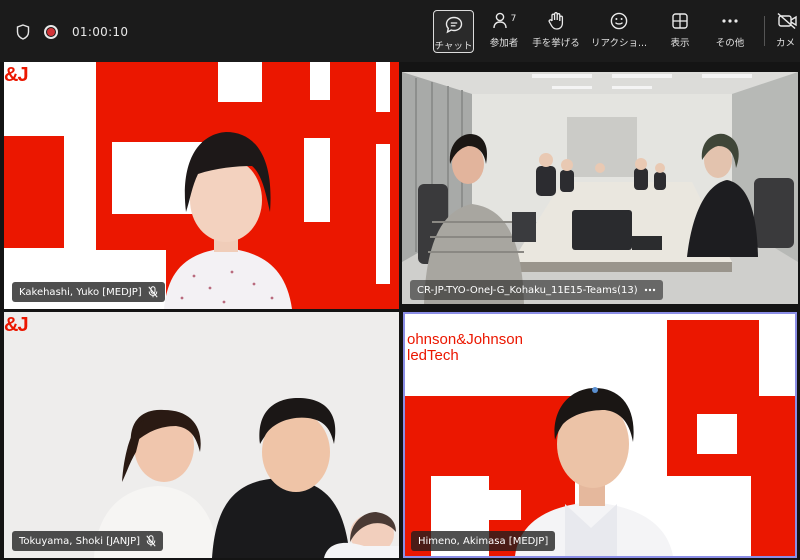 Image resolution: width=800 pixels, height=560 pixels. I want to click on brand-logo-line2: ledTech, so click(433, 355).